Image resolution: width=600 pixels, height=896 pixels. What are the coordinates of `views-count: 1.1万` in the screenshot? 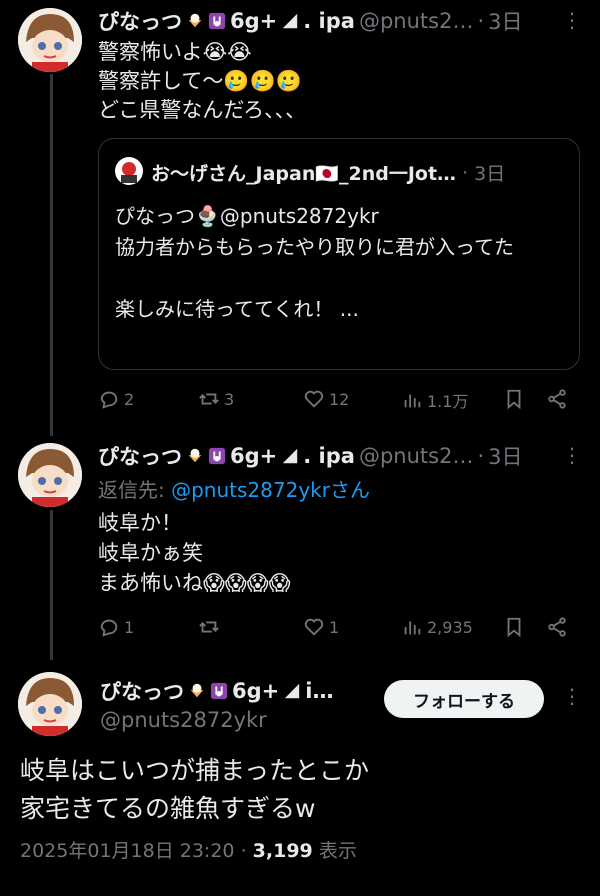 It's located at (448, 401).